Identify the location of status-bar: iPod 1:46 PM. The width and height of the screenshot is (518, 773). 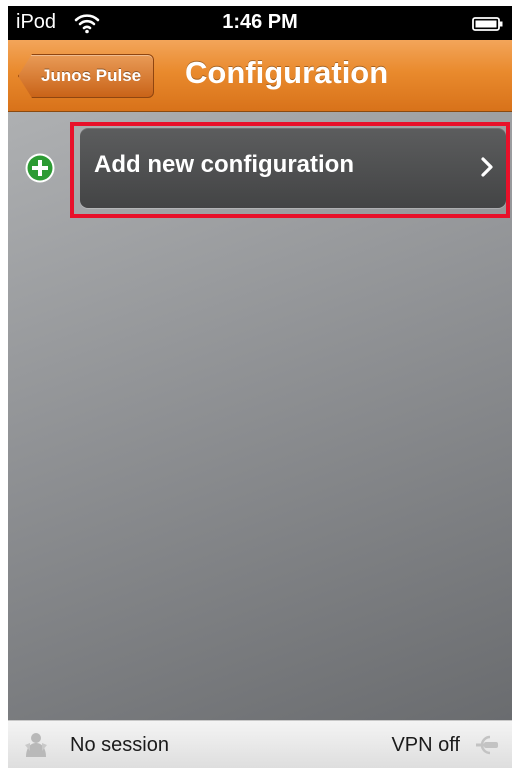
(260, 23).